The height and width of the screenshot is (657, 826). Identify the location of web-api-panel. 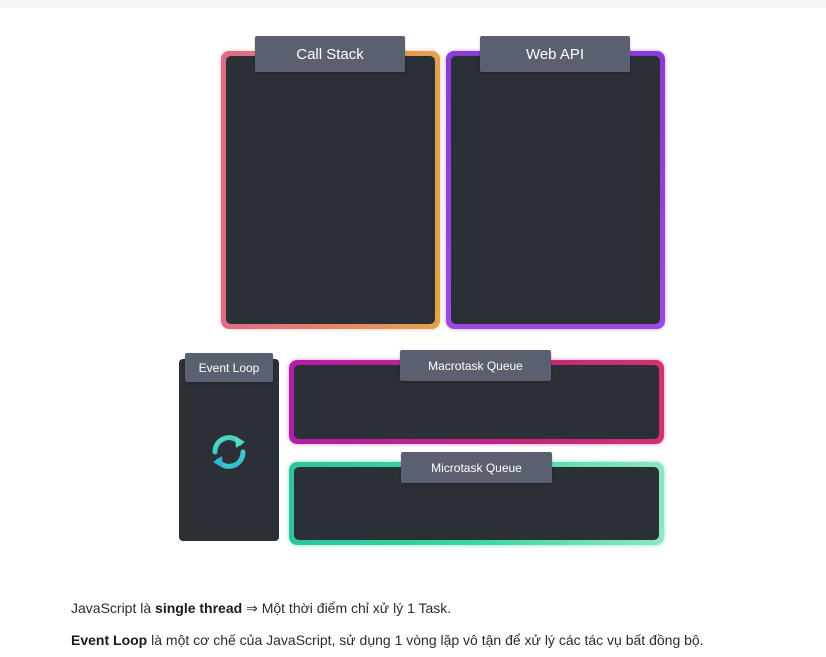
(555, 190).